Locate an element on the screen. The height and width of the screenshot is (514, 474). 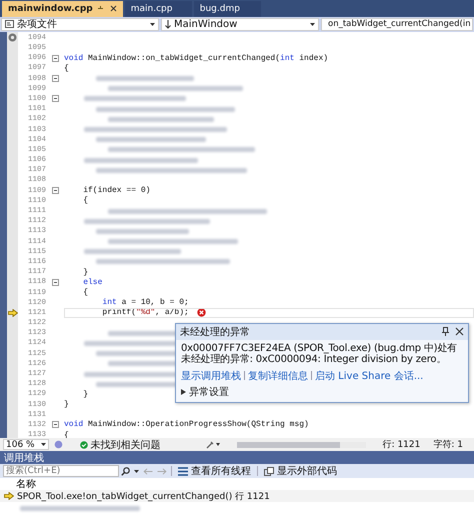
code-line: void MainWindow::OperationProgressShow(QString msg) is located at coordinates (186, 425).